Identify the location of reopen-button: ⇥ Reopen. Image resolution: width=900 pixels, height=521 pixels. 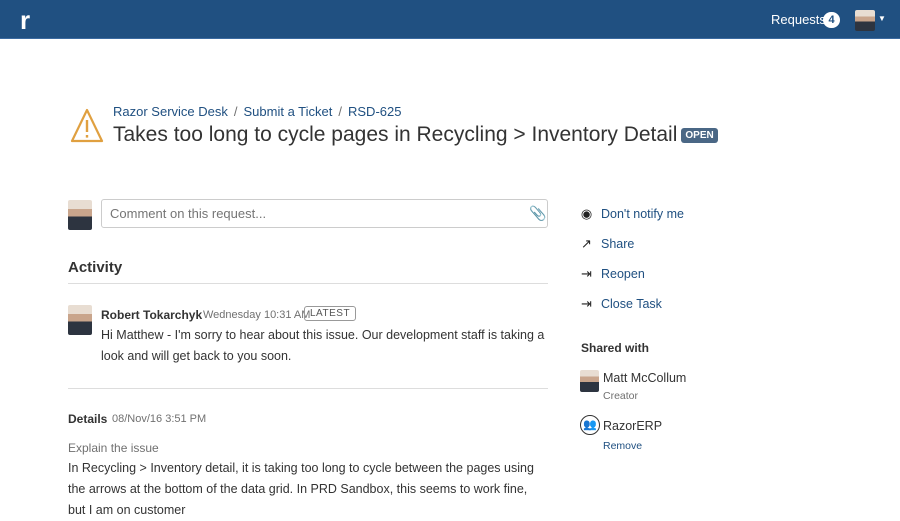
(612, 274).